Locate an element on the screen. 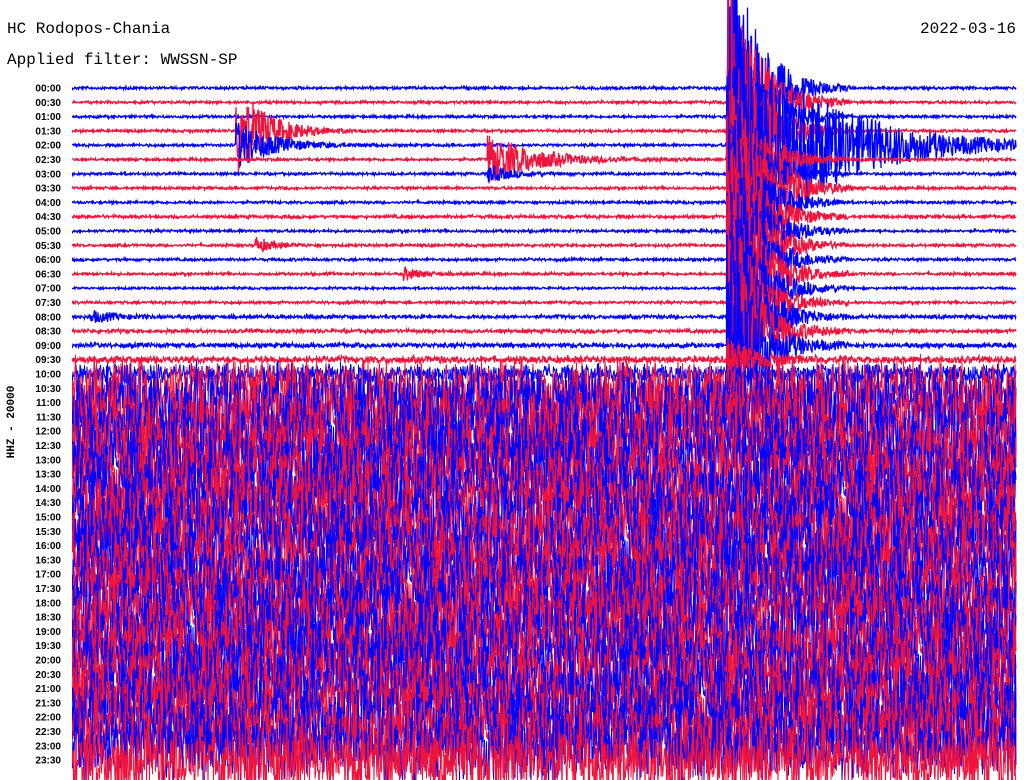 The width and height of the screenshot is (1024, 780). row-time-label: 02:30 is located at coordinates (48, 160).